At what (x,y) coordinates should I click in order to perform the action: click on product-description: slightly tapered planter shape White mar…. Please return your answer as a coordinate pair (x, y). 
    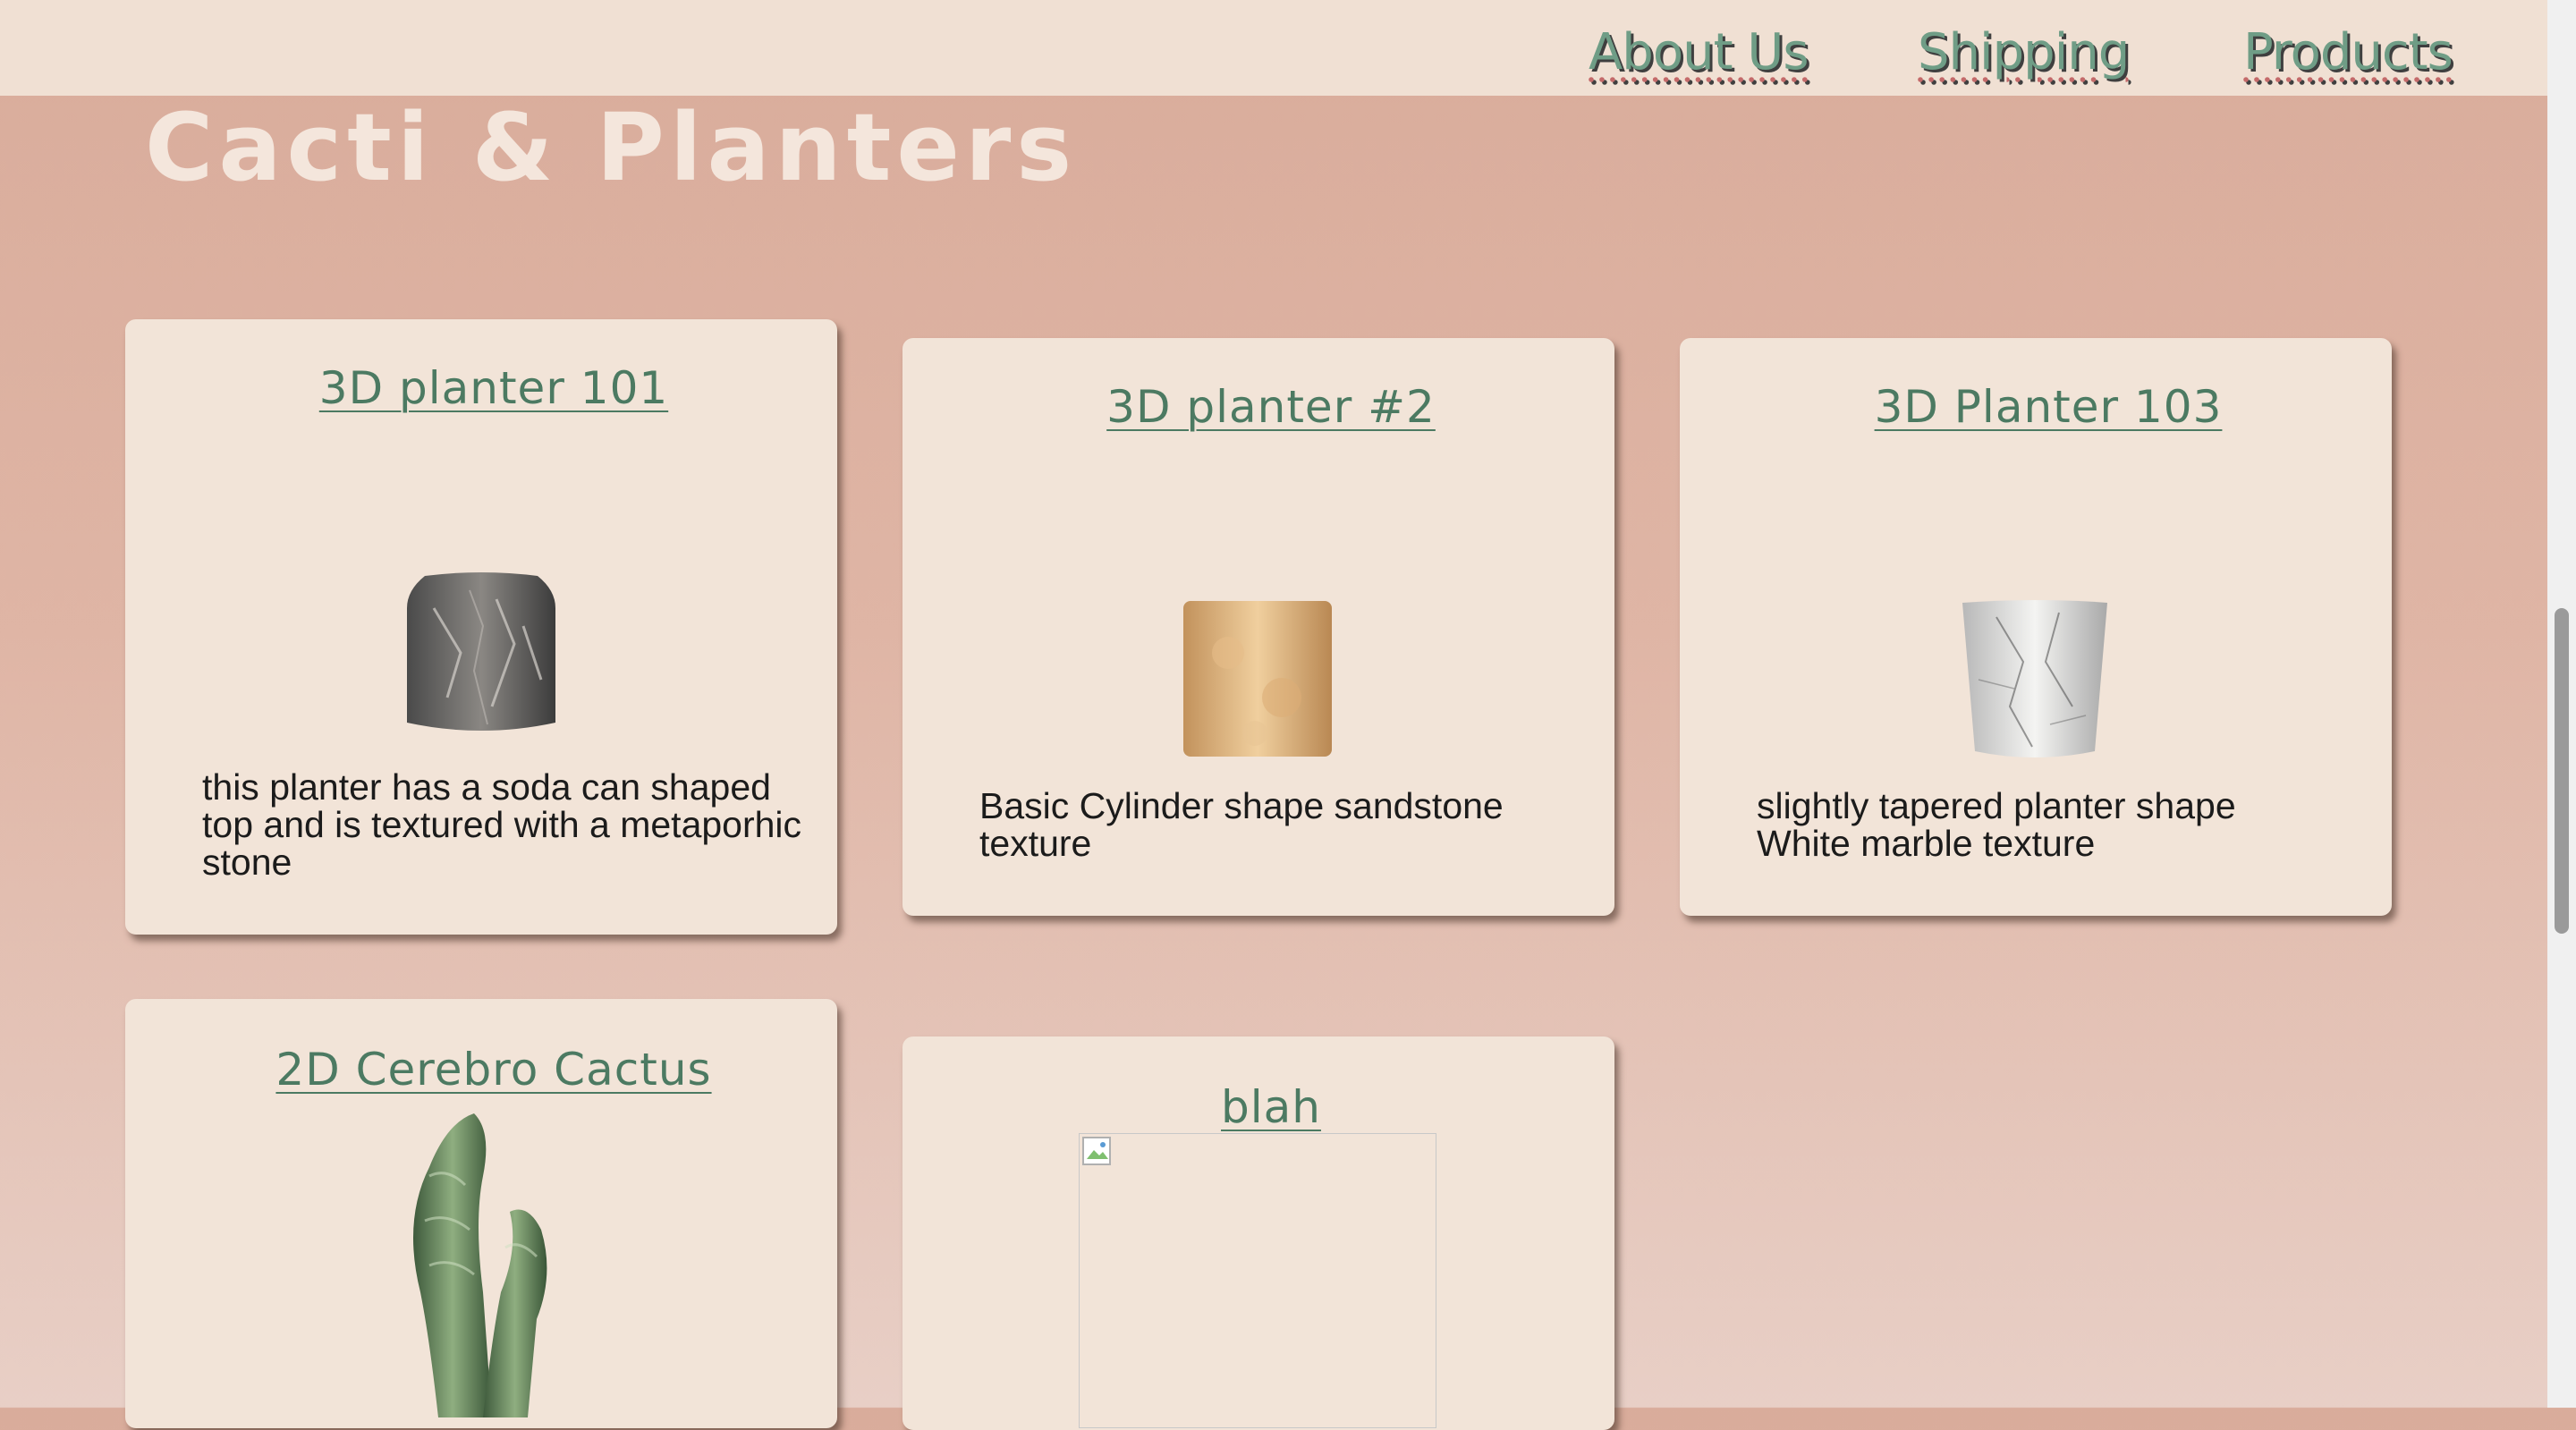
    Looking at the image, I should click on (1996, 824).